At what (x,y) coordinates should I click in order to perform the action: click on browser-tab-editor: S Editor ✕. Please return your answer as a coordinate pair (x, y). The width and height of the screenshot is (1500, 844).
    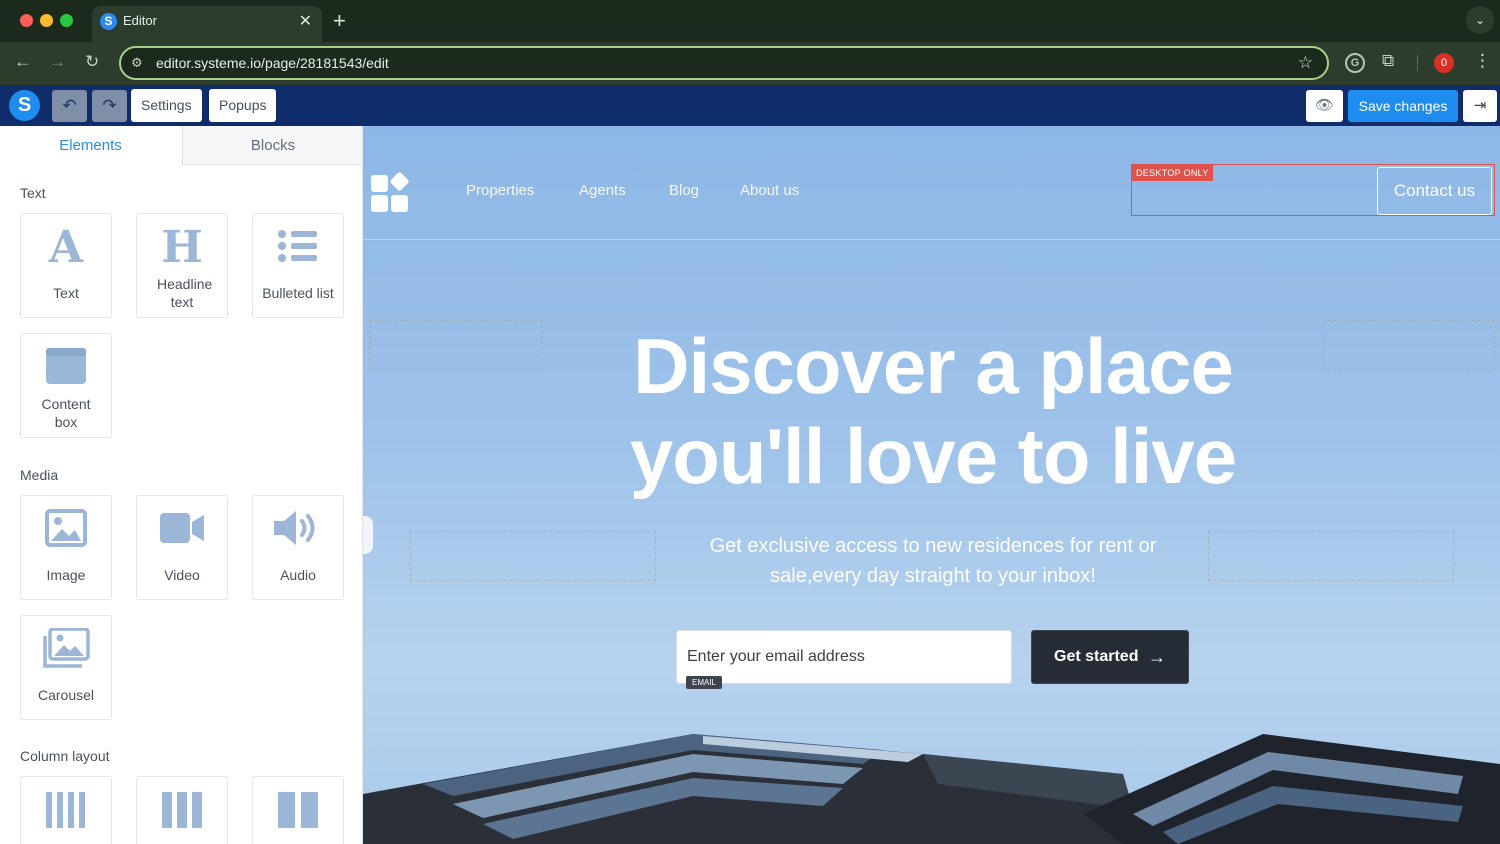
    Looking at the image, I should click on (207, 24).